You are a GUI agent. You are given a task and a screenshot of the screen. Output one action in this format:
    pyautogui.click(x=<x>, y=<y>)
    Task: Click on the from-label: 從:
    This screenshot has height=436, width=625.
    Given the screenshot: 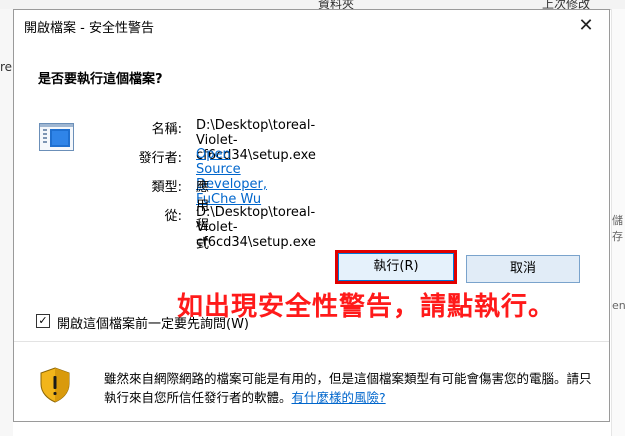 What is the action you would take?
    pyautogui.click(x=173, y=216)
    